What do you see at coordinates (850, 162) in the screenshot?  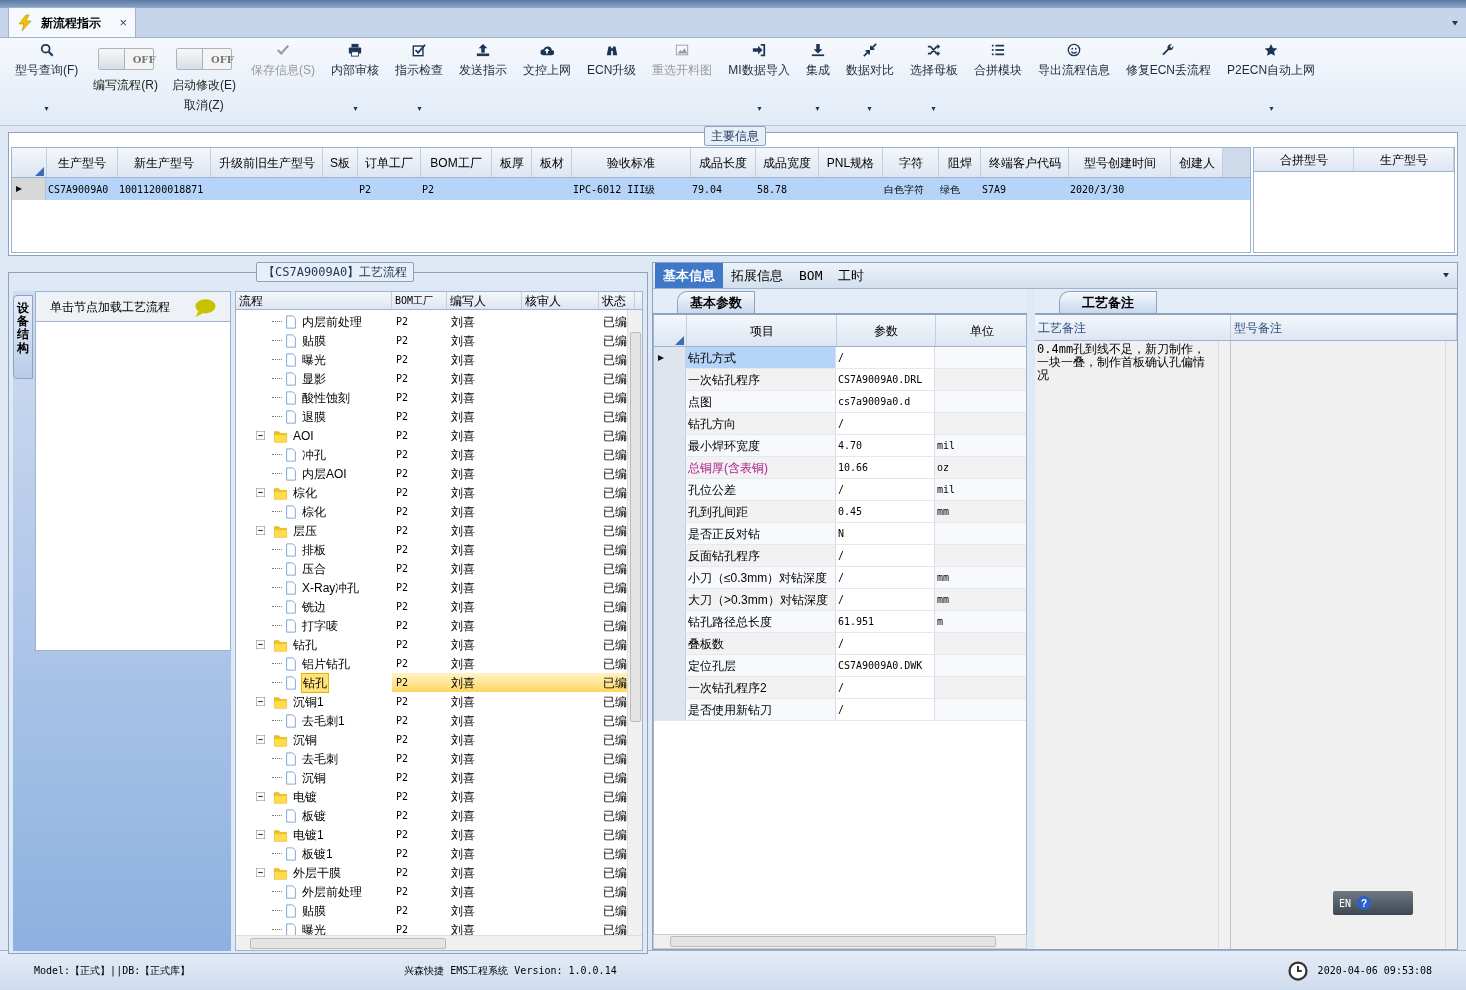 I see `column-header: PNL规格` at bounding box center [850, 162].